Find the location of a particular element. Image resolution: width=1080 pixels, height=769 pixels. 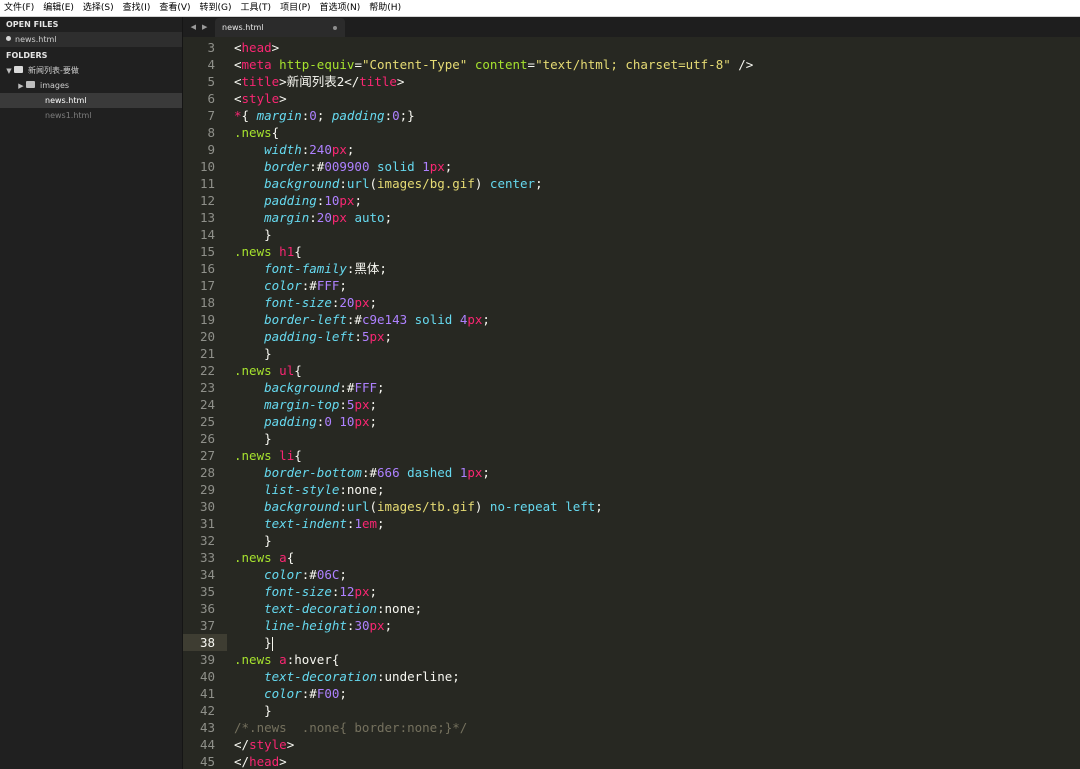

menu-item: 首选项(N) is located at coordinates (340, 8).